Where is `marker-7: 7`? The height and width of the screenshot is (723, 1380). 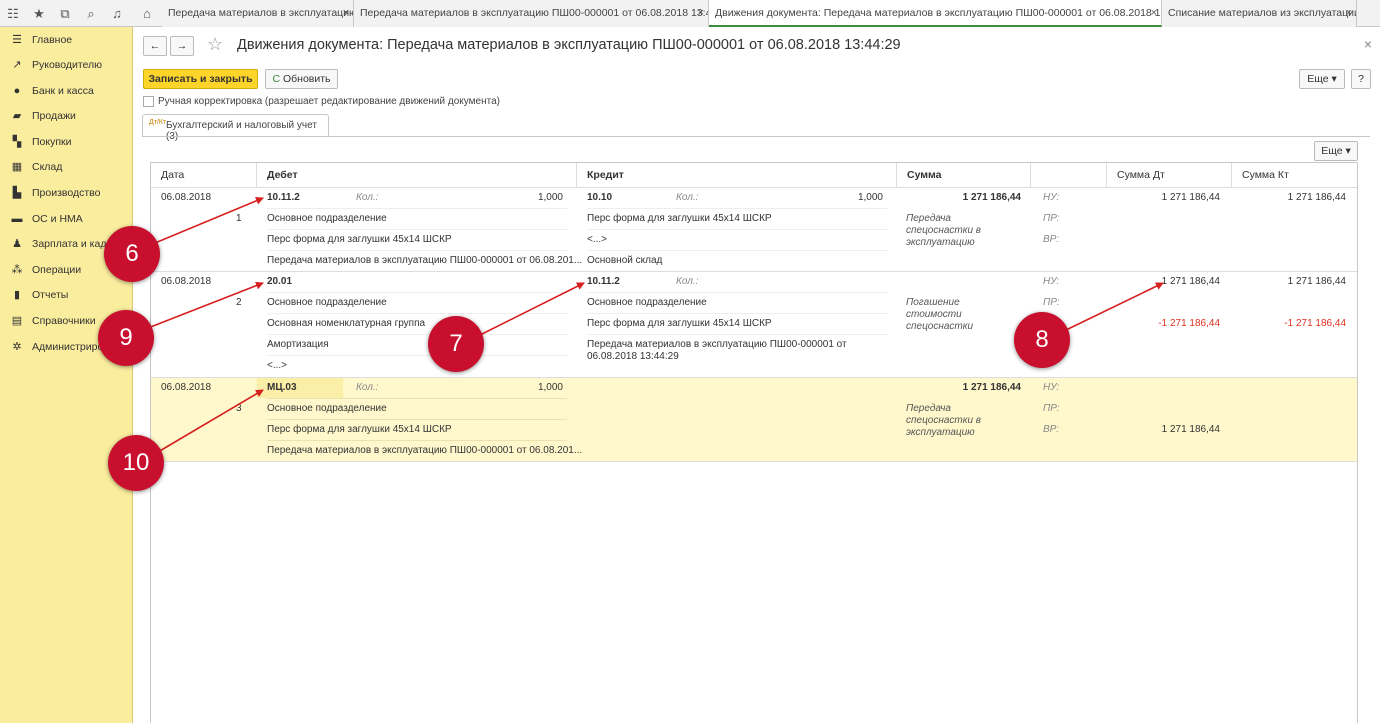 marker-7: 7 is located at coordinates (456, 344).